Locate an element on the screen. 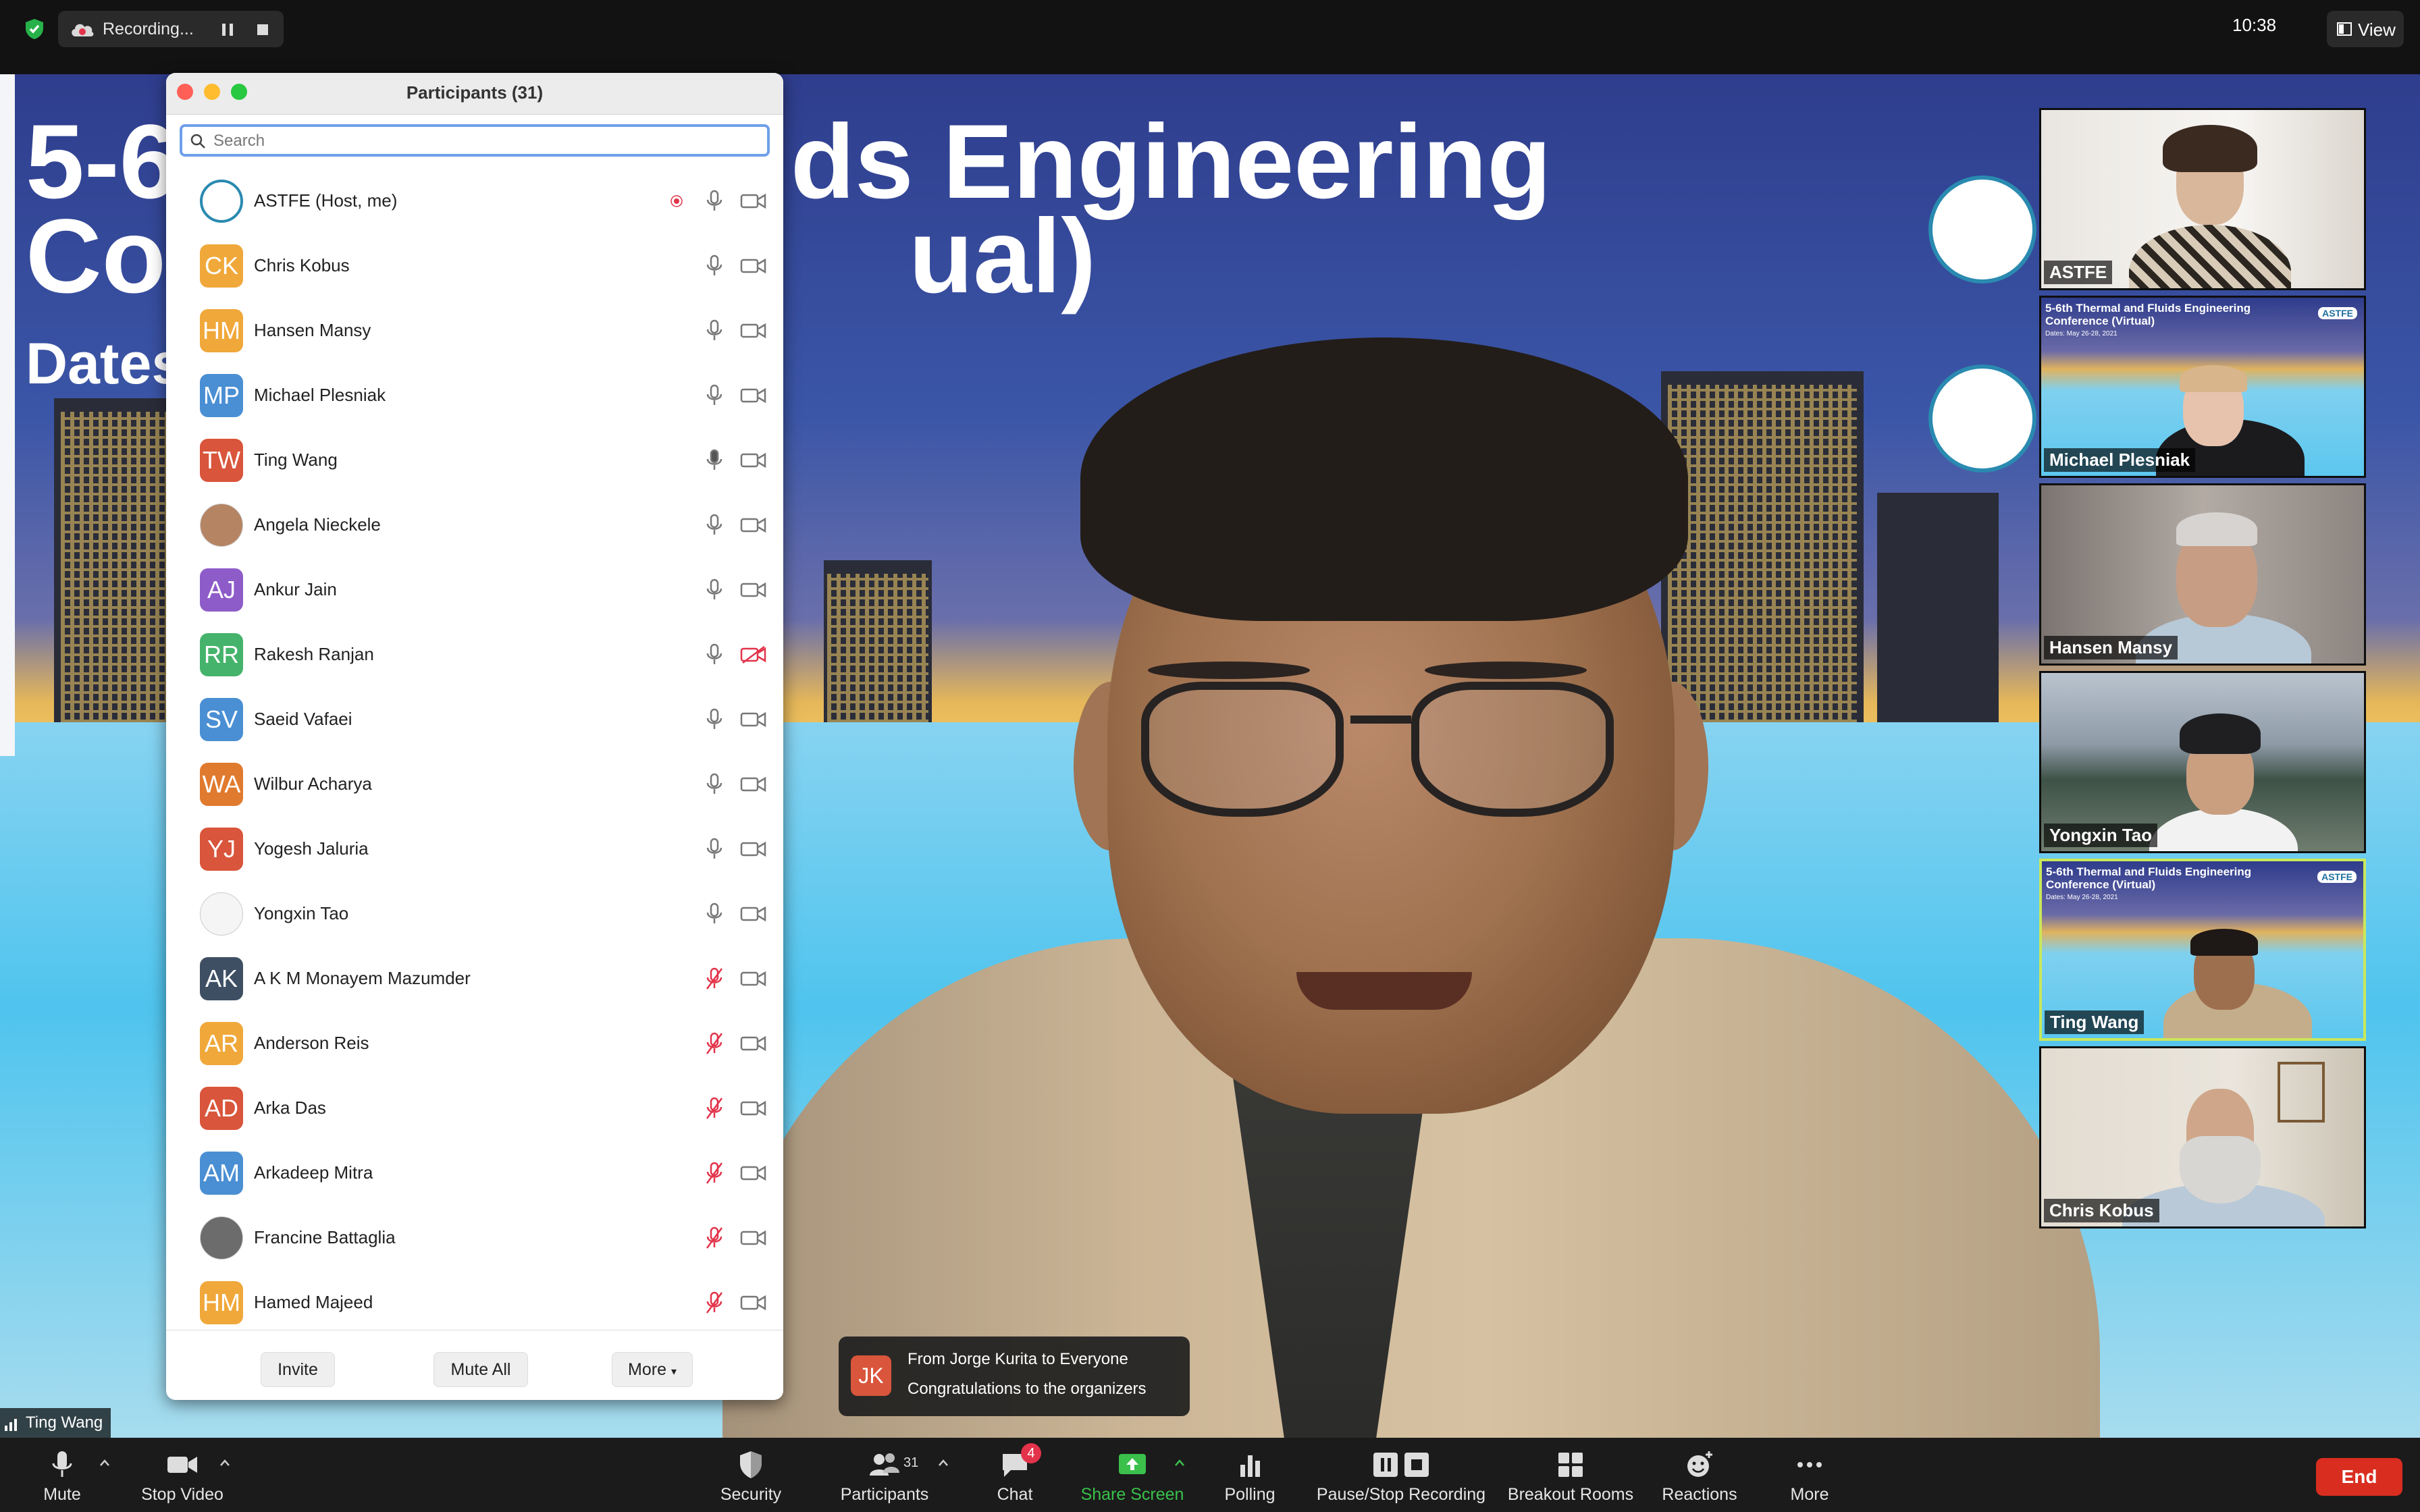 The width and height of the screenshot is (2420, 1512). polling-button: Polling is located at coordinates (1250, 1475).